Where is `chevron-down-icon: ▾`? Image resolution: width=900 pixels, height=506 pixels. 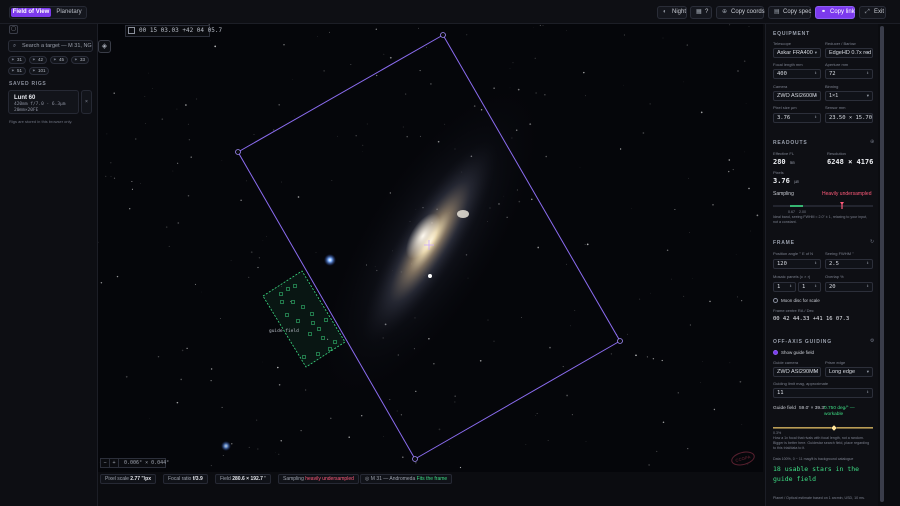 chevron-down-icon: ▾ is located at coordinates (815, 371).